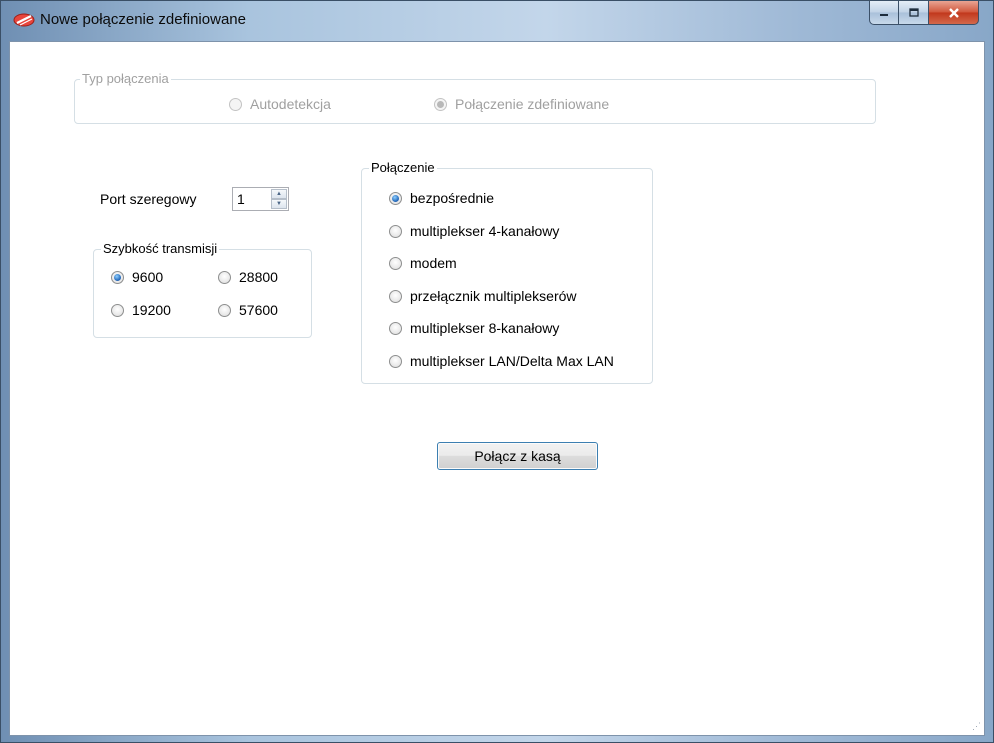 The image size is (994, 743). I want to click on radio-baud-28800-label: 28800, so click(258, 277).